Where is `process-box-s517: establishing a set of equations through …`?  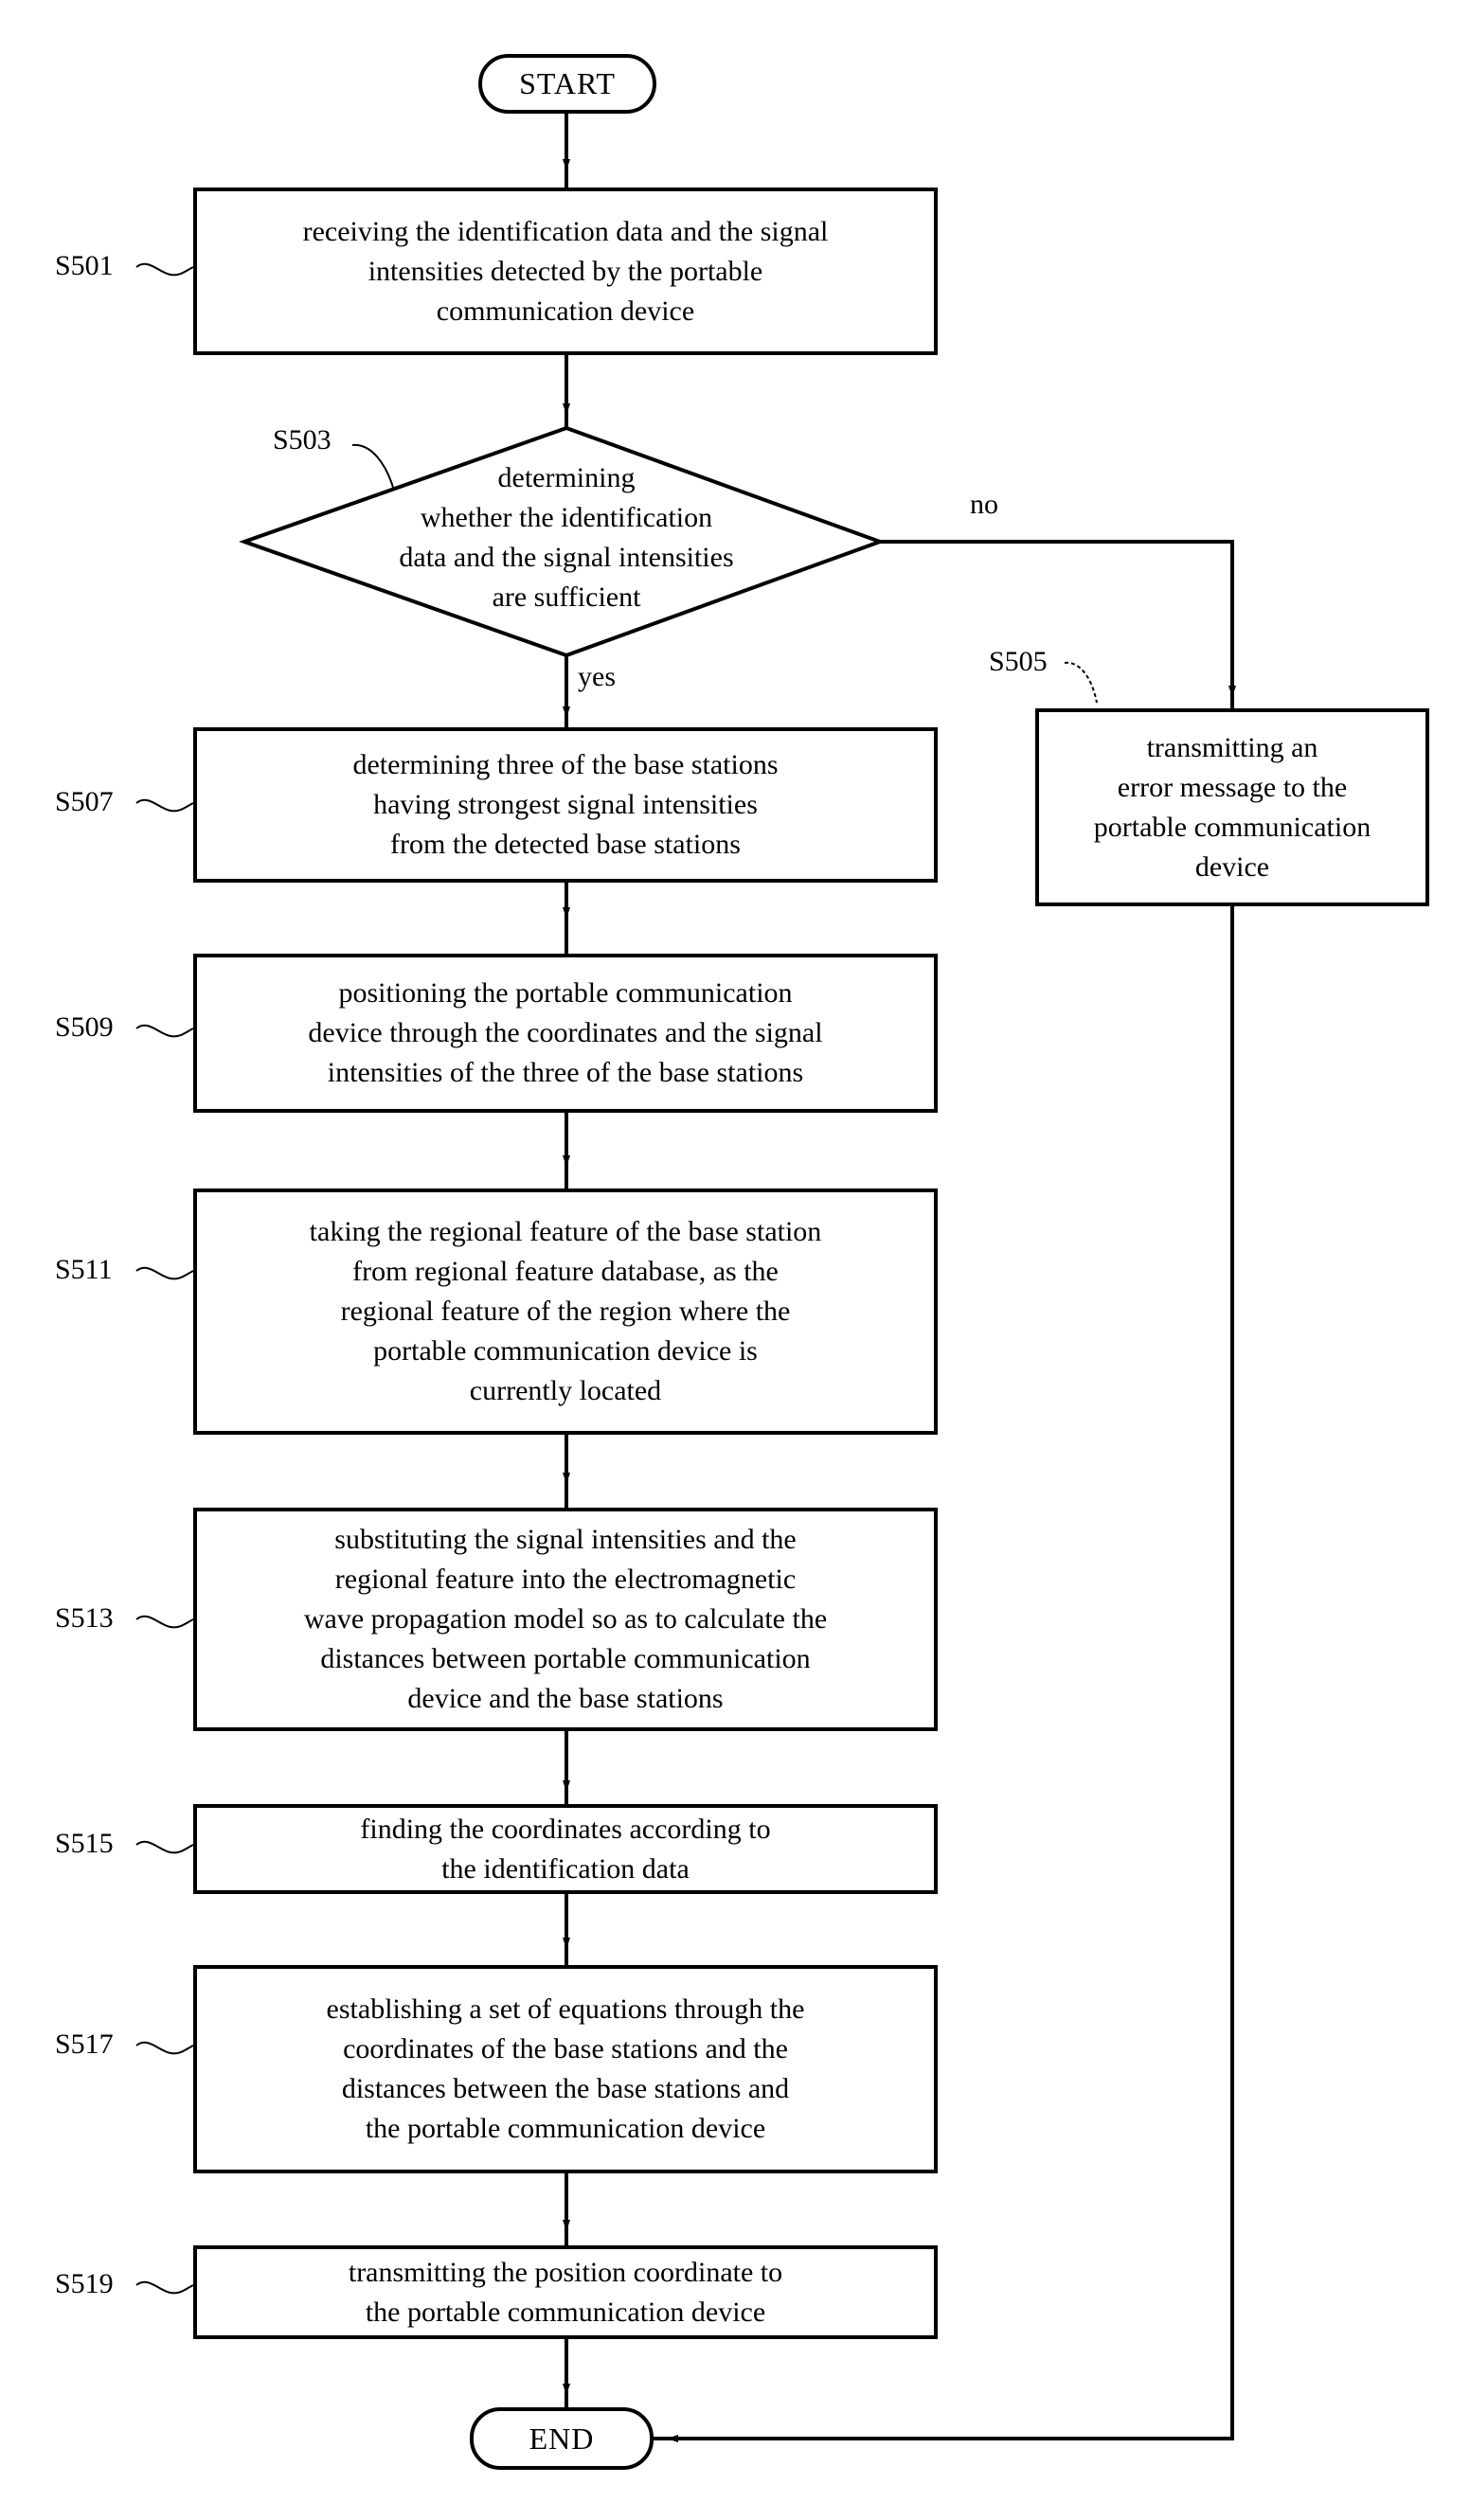 process-box-s517: establishing a set of equations through … is located at coordinates (565, 2069).